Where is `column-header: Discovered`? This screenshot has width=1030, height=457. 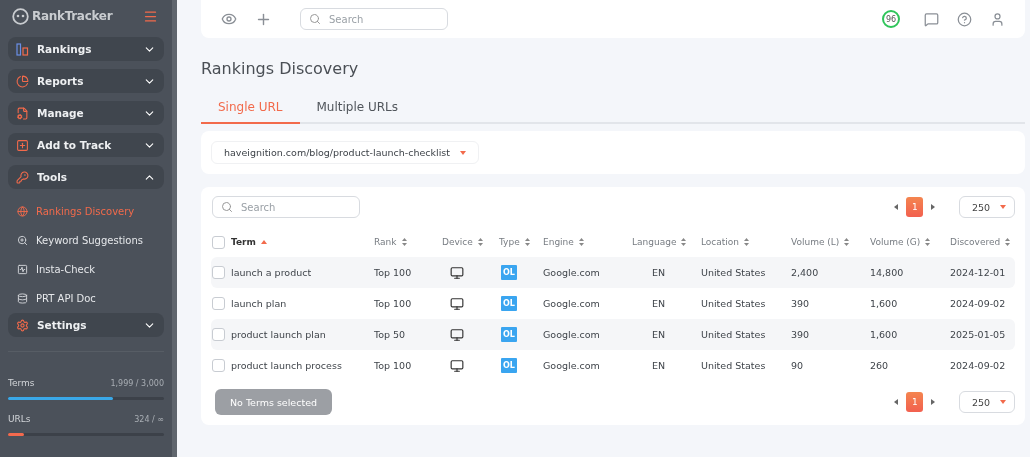 column-header: Discovered is located at coordinates (980, 242).